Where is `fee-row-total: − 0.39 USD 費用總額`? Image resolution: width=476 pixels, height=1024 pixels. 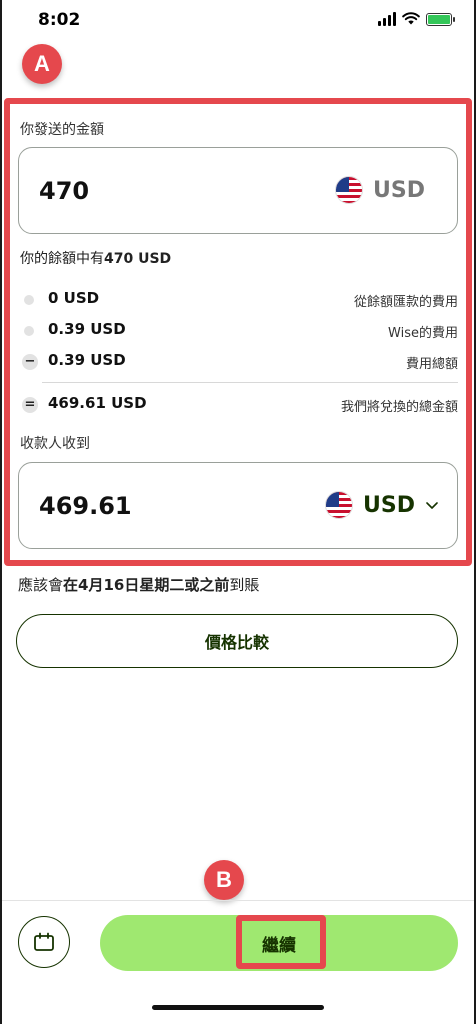
fee-row-total: − 0.39 USD 費用總額 is located at coordinates (238, 362).